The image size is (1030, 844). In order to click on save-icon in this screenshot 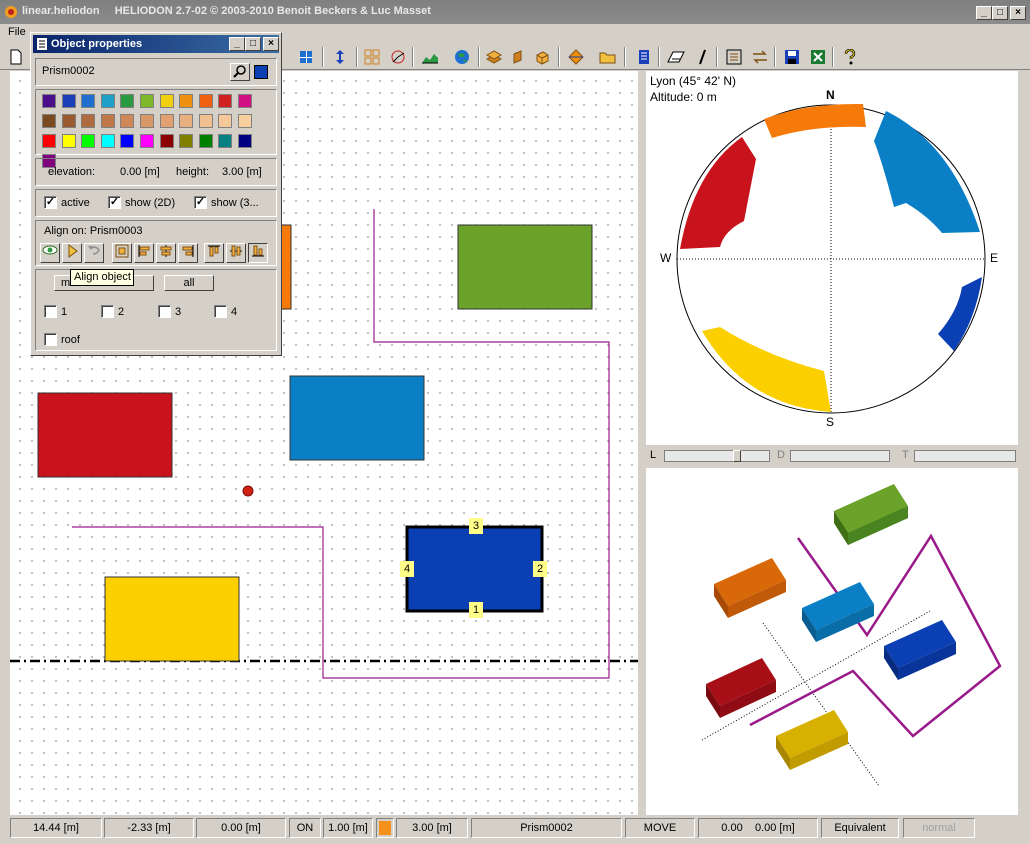, I will do `click(792, 57)`.